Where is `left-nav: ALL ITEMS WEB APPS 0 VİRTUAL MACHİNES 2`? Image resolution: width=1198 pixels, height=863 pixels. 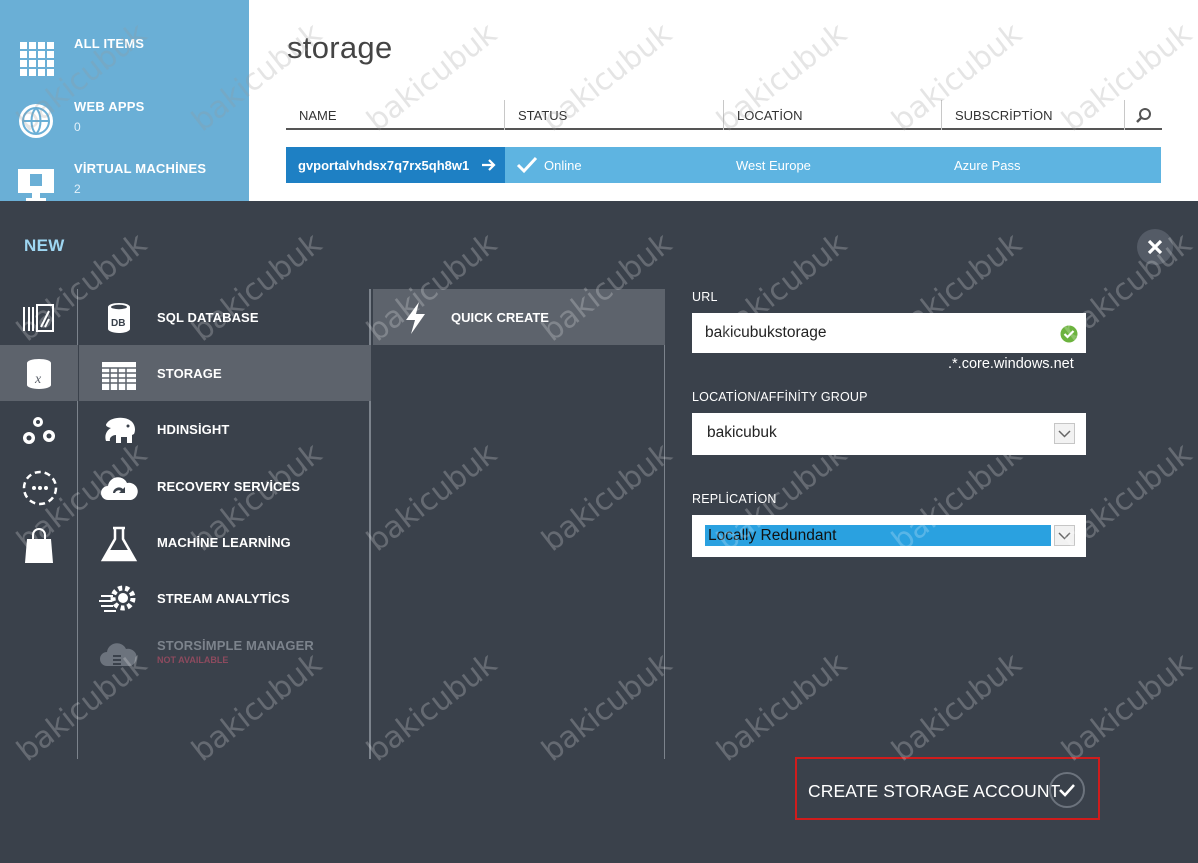 left-nav: ALL ITEMS WEB APPS 0 VİRTUAL MACHİNES 2 is located at coordinates (124, 100).